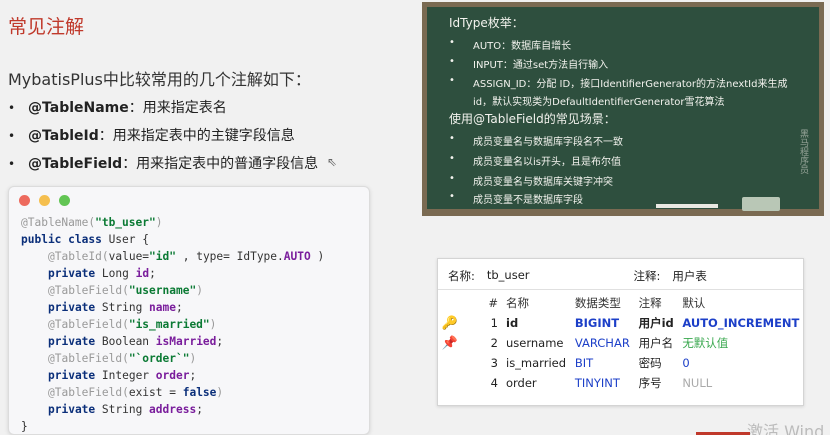 The height and width of the screenshot is (435, 830). What do you see at coordinates (102, 273) in the screenshot?
I see `code-line: private Long id;` at bounding box center [102, 273].